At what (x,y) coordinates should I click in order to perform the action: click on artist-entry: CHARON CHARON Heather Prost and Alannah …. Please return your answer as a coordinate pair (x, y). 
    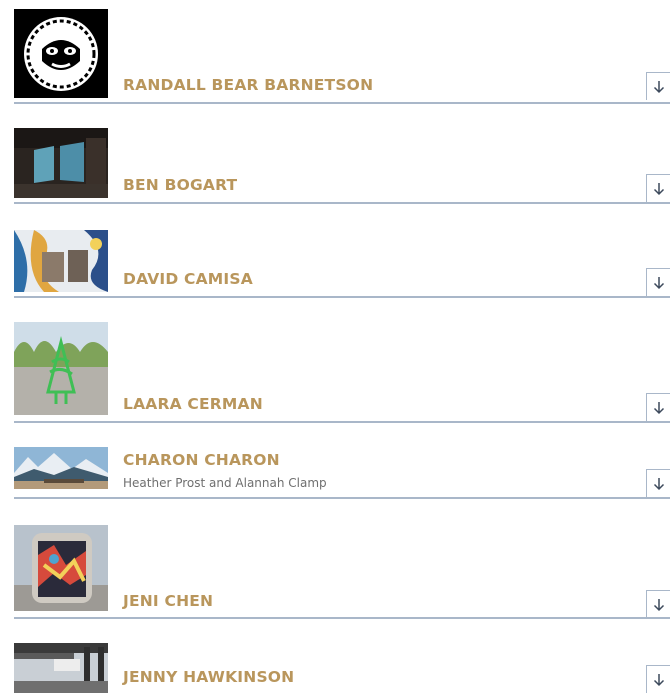
    Looking at the image, I should click on (335, 461).